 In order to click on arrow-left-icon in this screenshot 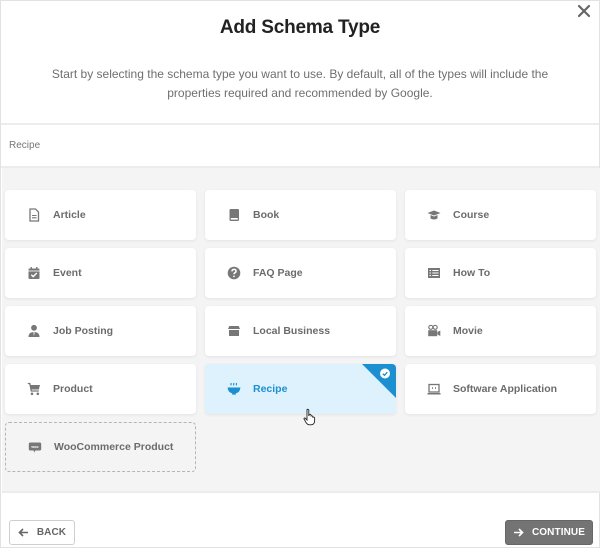, I will do `click(23, 532)`.